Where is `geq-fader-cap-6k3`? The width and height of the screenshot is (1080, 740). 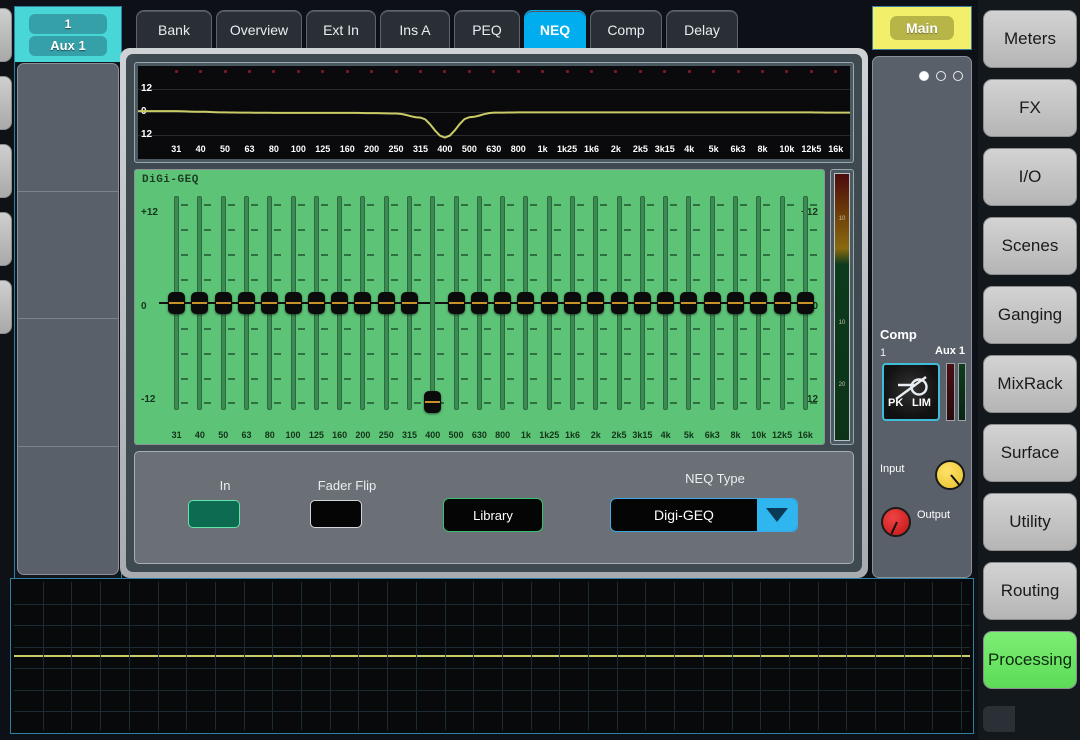
geq-fader-cap-6k3 is located at coordinates (712, 303).